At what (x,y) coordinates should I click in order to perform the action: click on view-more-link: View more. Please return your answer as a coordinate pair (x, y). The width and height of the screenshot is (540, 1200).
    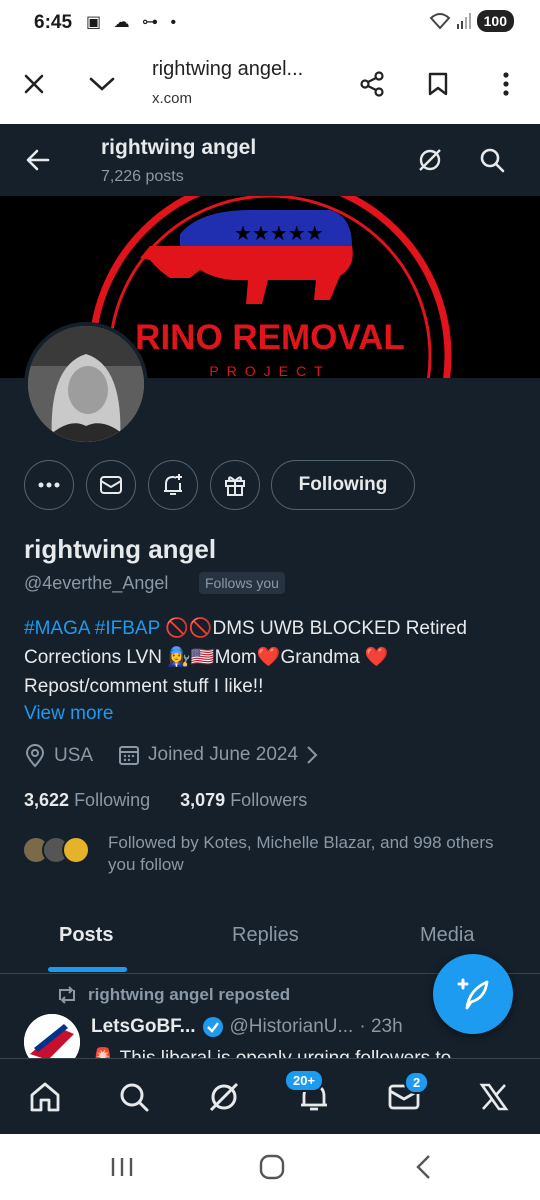
    Looking at the image, I should click on (68, 714).